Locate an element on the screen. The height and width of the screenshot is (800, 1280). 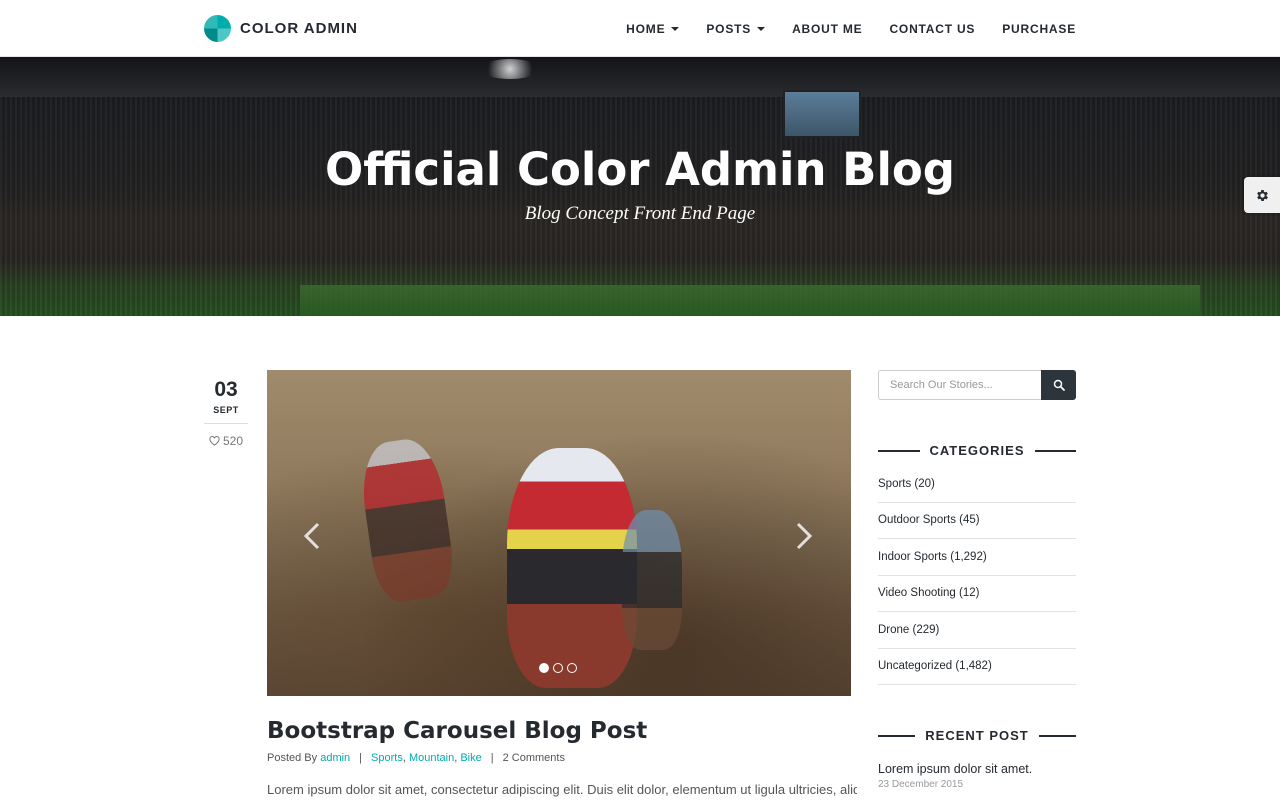
hero-stadium-roof is located at coordinates (640, 77).